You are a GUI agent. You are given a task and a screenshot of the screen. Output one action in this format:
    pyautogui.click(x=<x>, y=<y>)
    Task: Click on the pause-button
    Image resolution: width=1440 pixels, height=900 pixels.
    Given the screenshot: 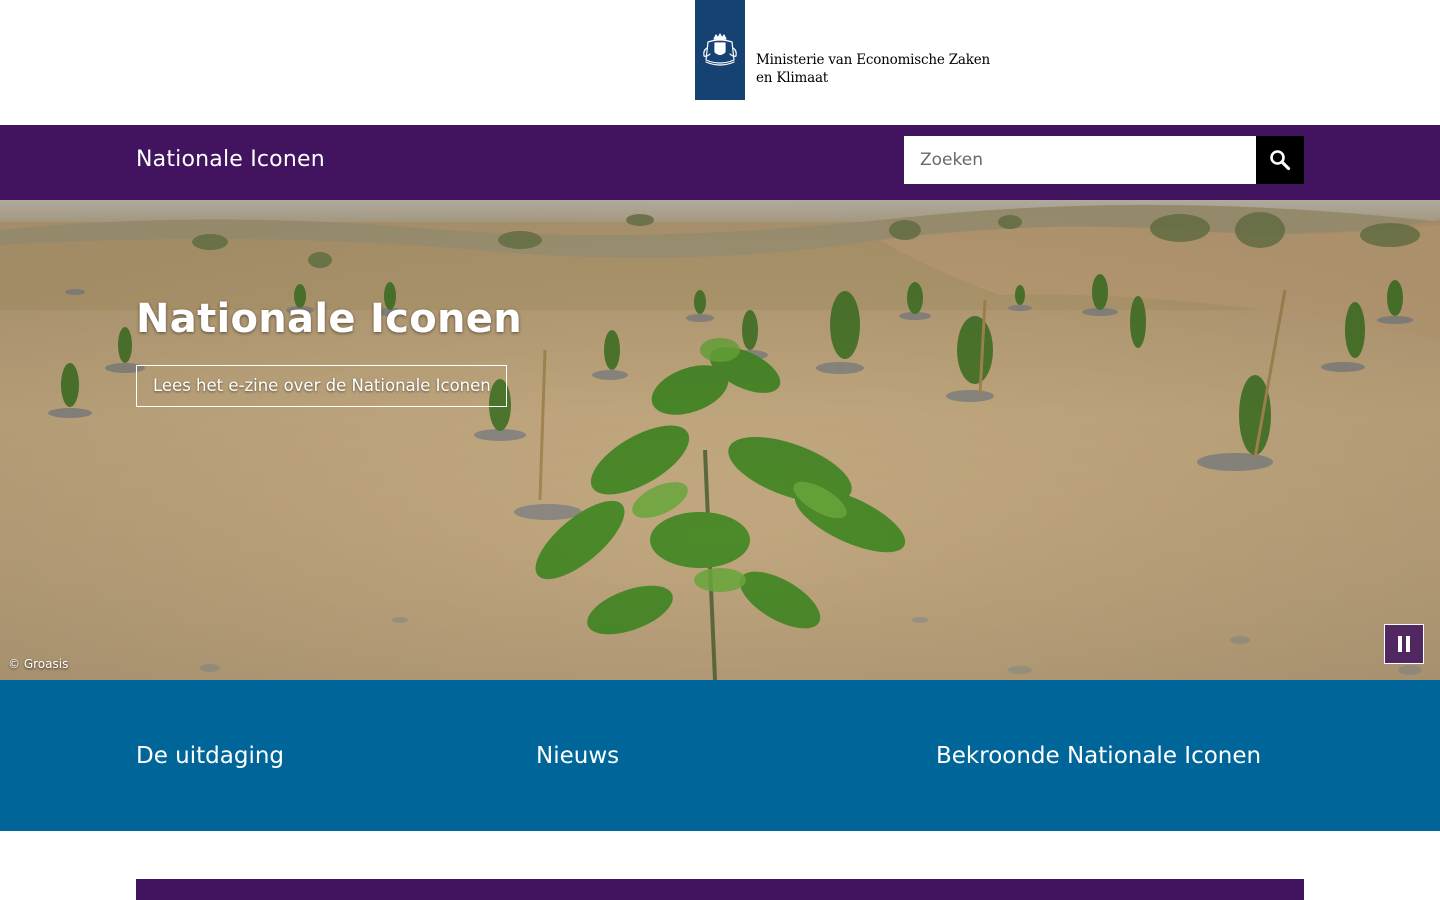 What is the action you would take?
    pyautogui.click(x=1404, y=644)
    